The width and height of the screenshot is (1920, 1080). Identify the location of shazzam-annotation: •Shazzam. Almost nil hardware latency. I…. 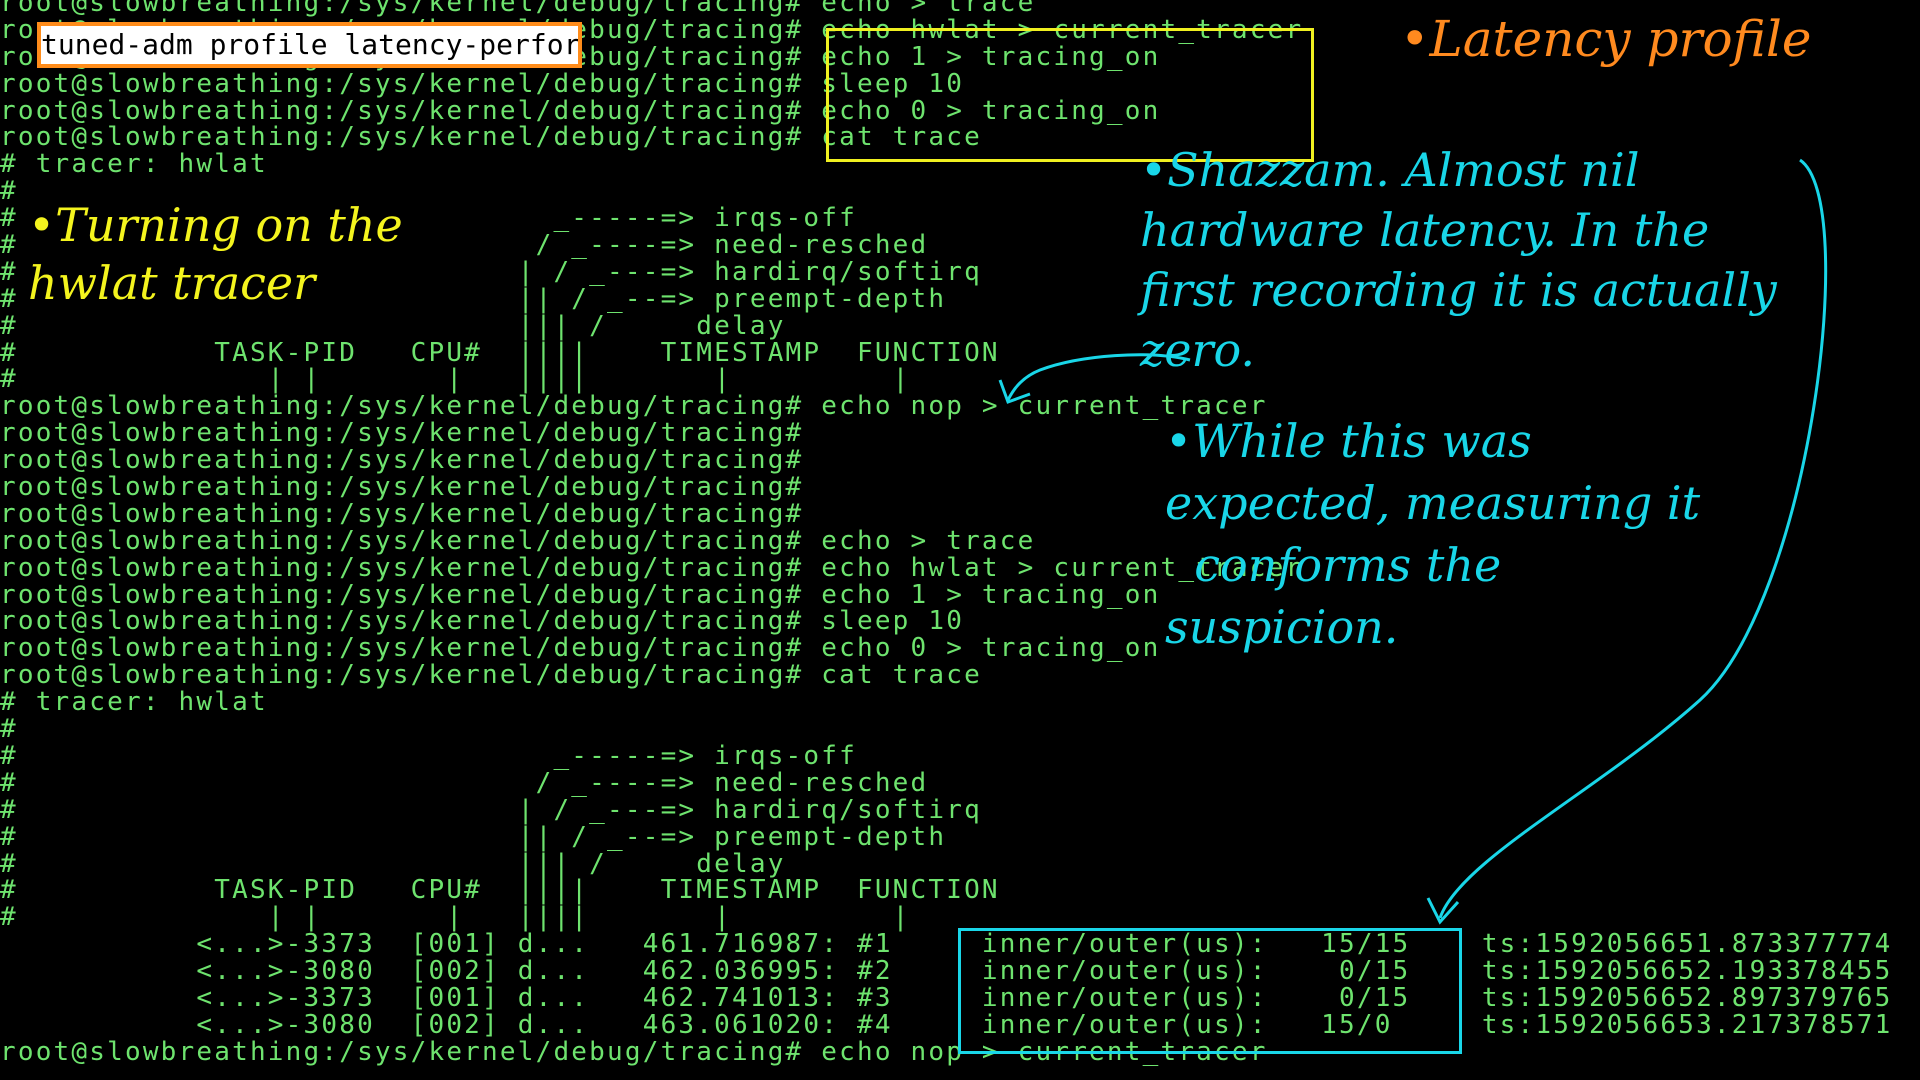
(1458, 260).